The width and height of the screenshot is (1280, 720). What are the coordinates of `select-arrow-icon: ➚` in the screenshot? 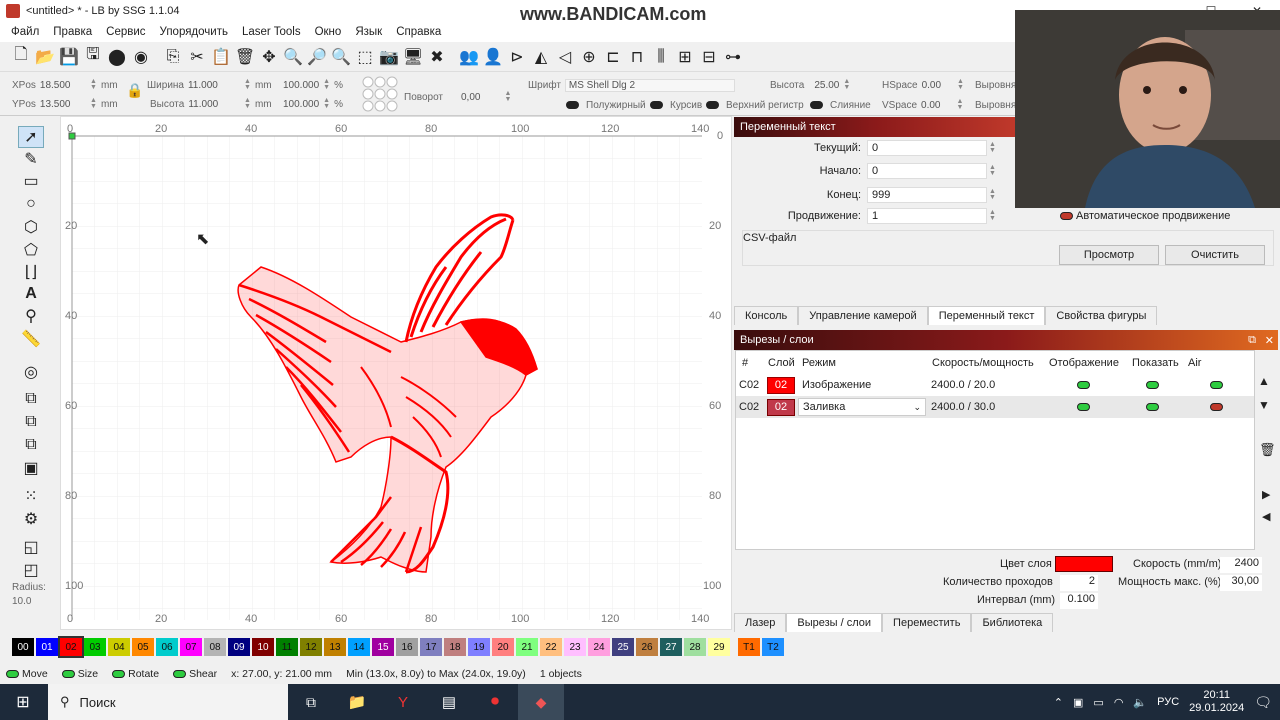 It's located at (31, 137).